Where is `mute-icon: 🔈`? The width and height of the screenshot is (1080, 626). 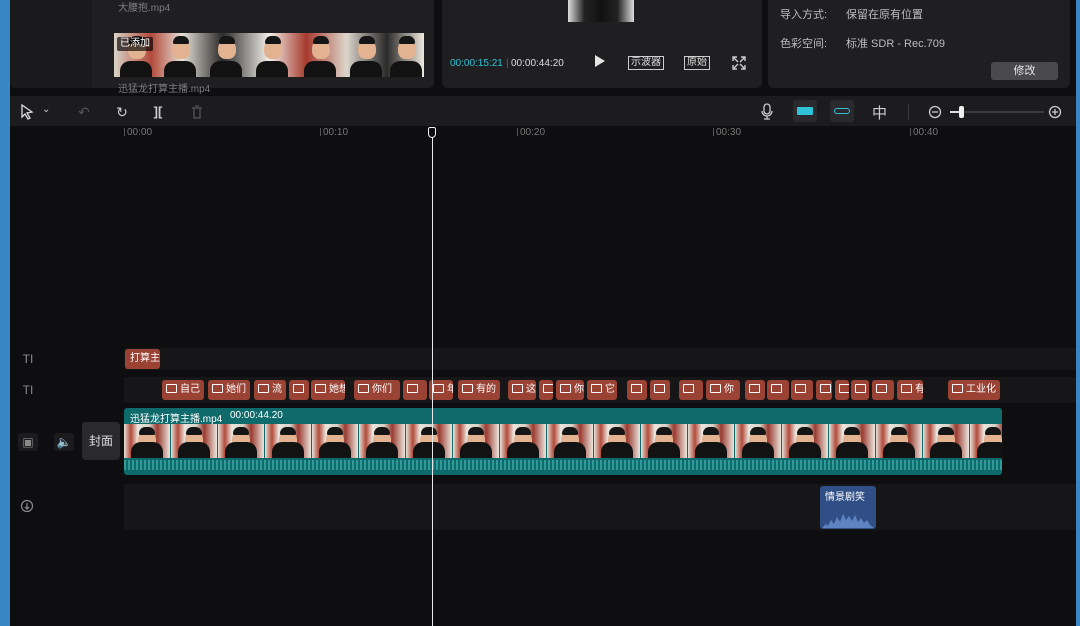 mute-icon: 🔈 is located at coordinates (64, 442).